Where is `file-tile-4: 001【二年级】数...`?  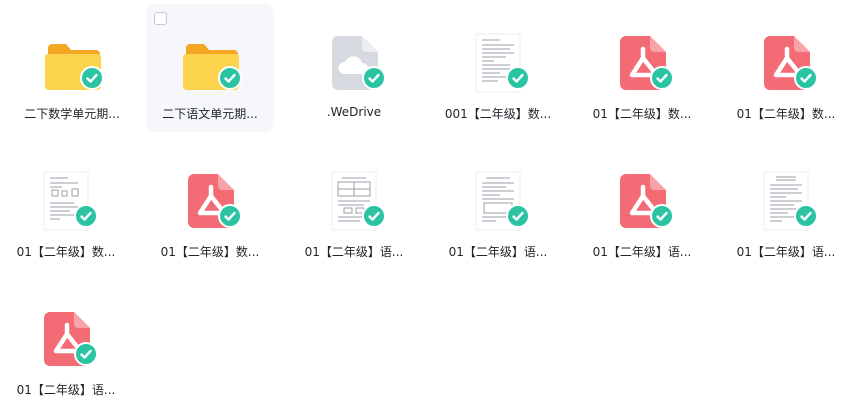 file-tile-4: 001【二年级】数... is located at coordinates (498, 68).